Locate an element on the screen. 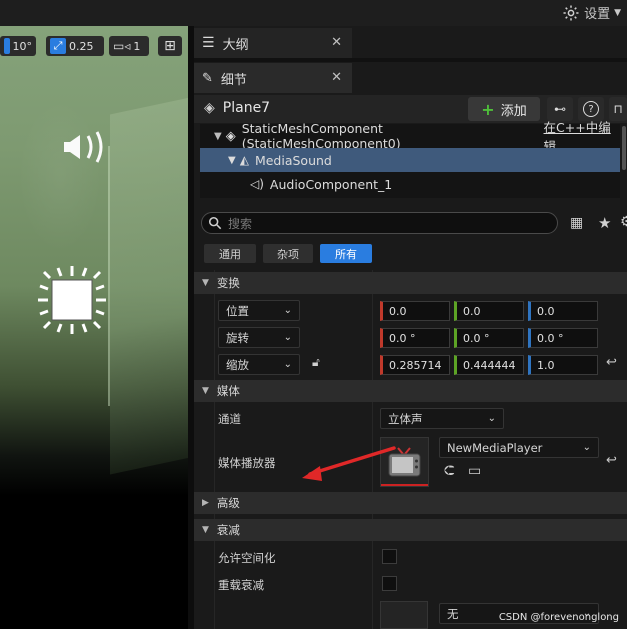 This screenshot has height=629, width=627. viewport-layout-button: ⊞ is located at coordinates (170, 46).